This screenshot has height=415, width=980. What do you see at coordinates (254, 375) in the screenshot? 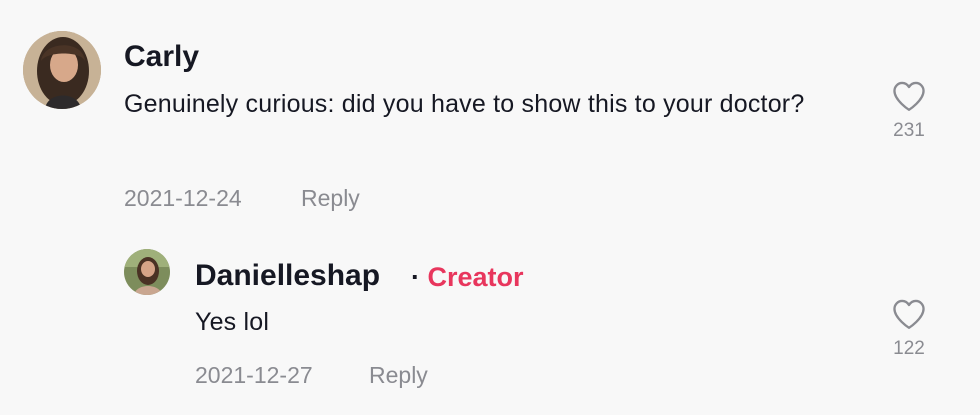
I see `reply-date: 2021-12-27` at bounding box center [254, 375].